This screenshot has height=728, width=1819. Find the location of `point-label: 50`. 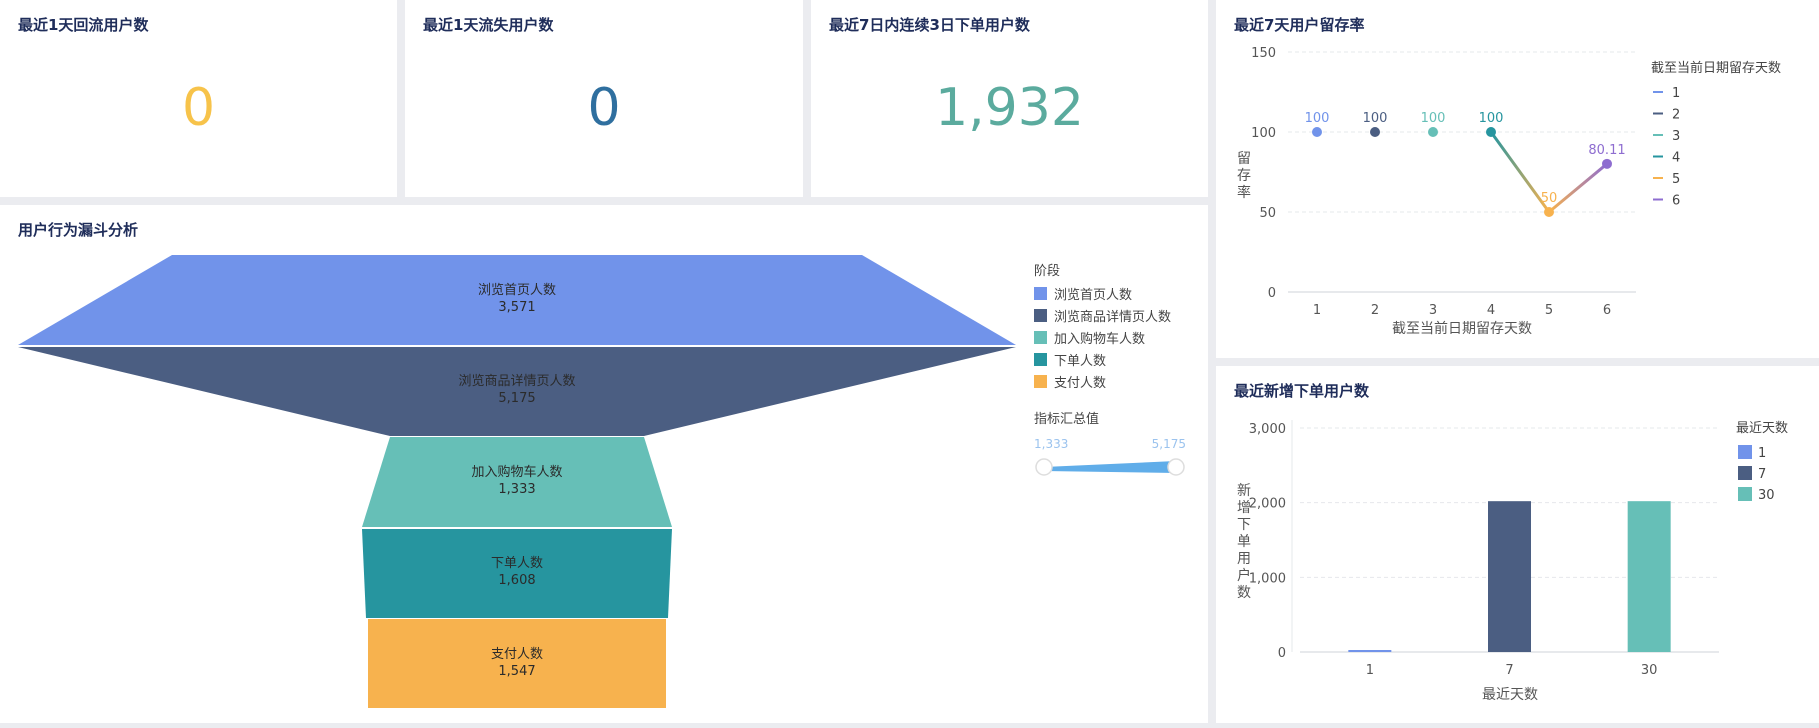

point-label: 50 is located at coordinates (1549, 198).